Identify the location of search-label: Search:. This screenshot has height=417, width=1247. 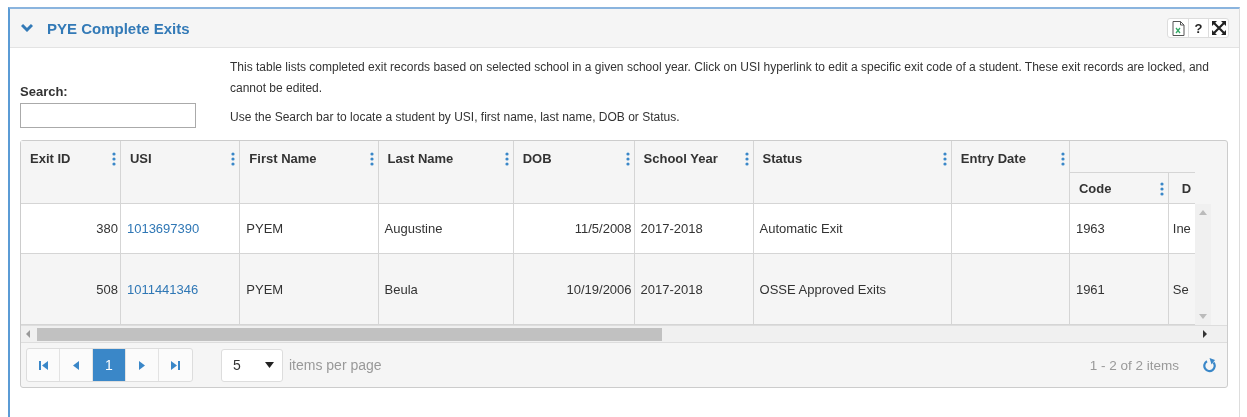
(44, 91).